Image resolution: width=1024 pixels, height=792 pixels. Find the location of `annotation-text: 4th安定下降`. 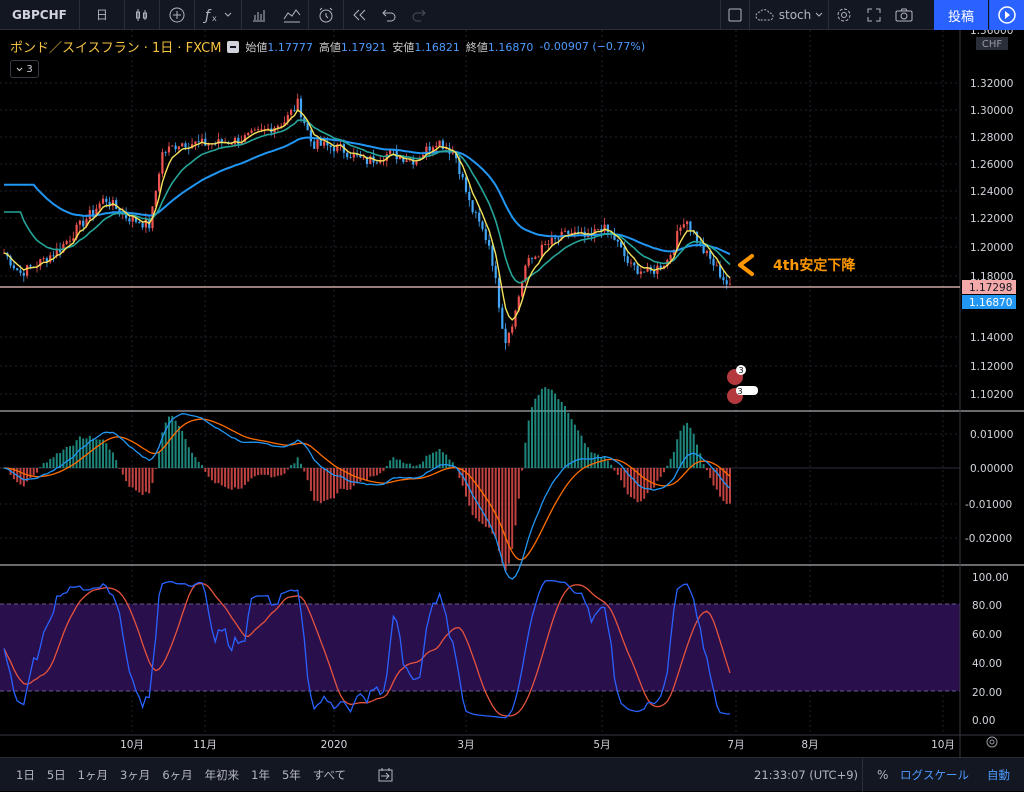

annotation-text: 4th安定下降 is located at coordinates (814, 265).